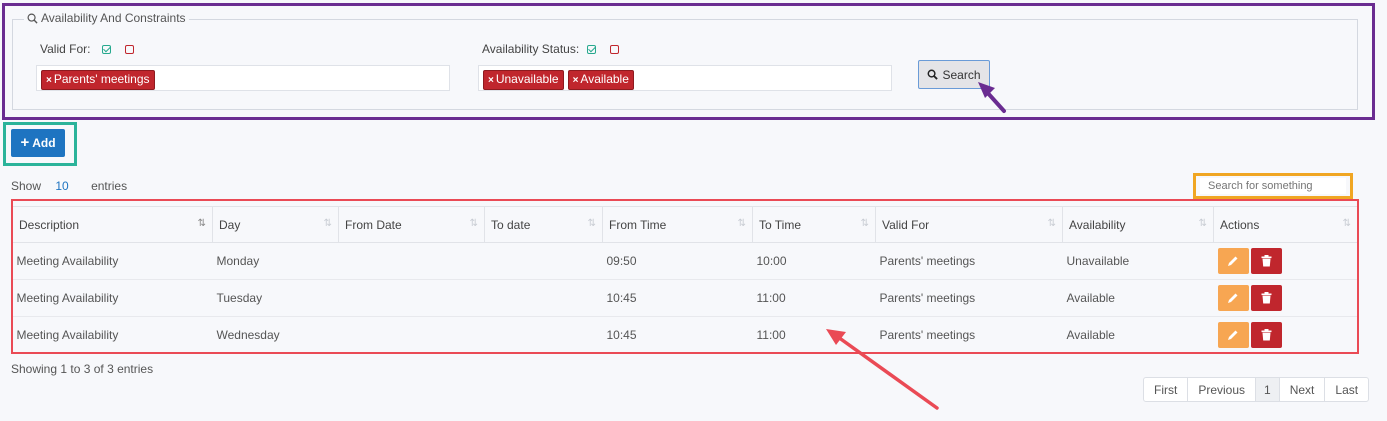 The width and height of the screenshot is (1387, 421). What do you see at coordinates (69, 186) in the screenshot?
I see `page-length: Show 10 entries` at bounding box center [69, 186].